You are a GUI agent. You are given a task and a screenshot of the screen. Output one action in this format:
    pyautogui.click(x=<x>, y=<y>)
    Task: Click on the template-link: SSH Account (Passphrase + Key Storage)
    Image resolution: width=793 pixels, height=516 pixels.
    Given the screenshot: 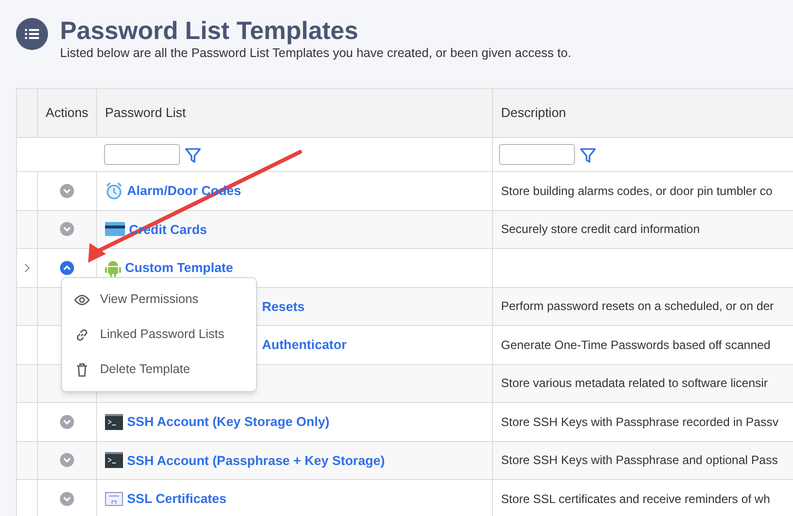 What is the action you would take?
    pyautogui.click(x=256, y=460)
    